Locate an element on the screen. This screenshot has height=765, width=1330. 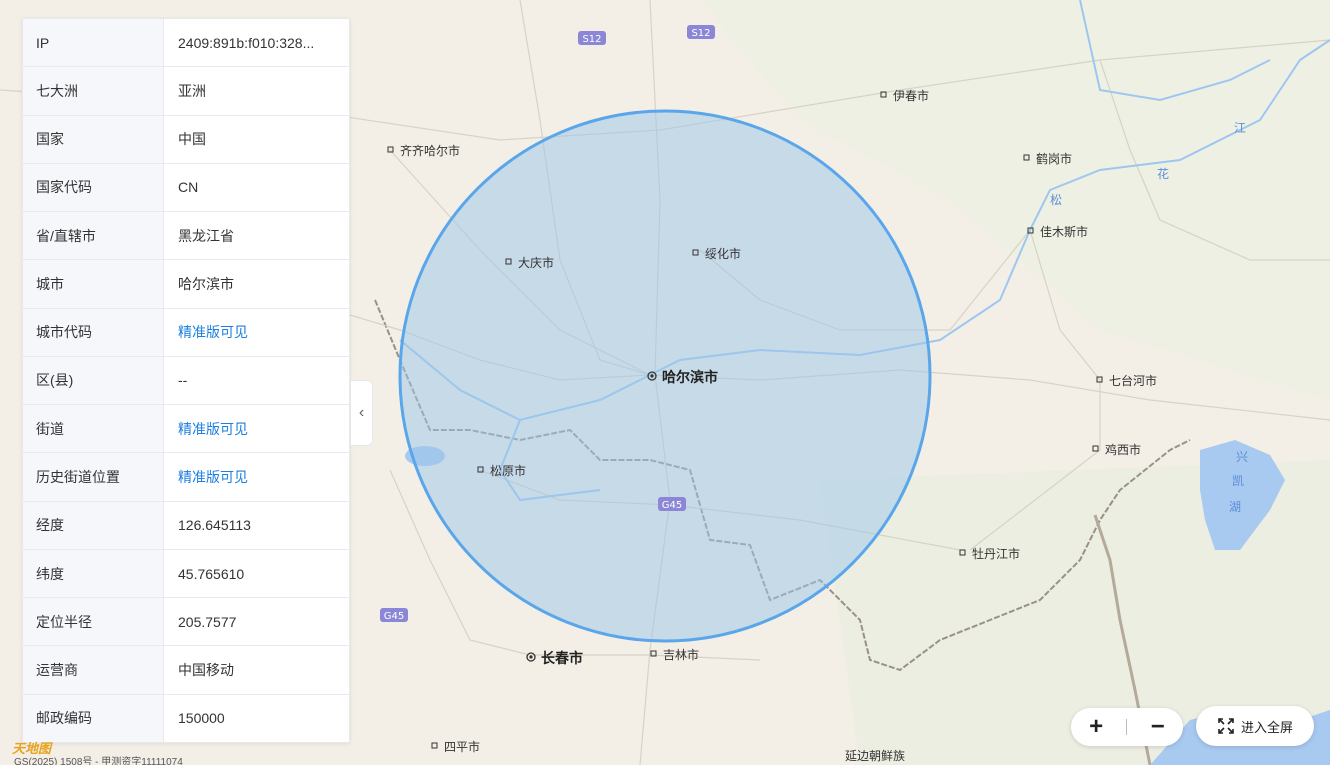
info-value: 中国移动 is located at coordinates (206, 670).